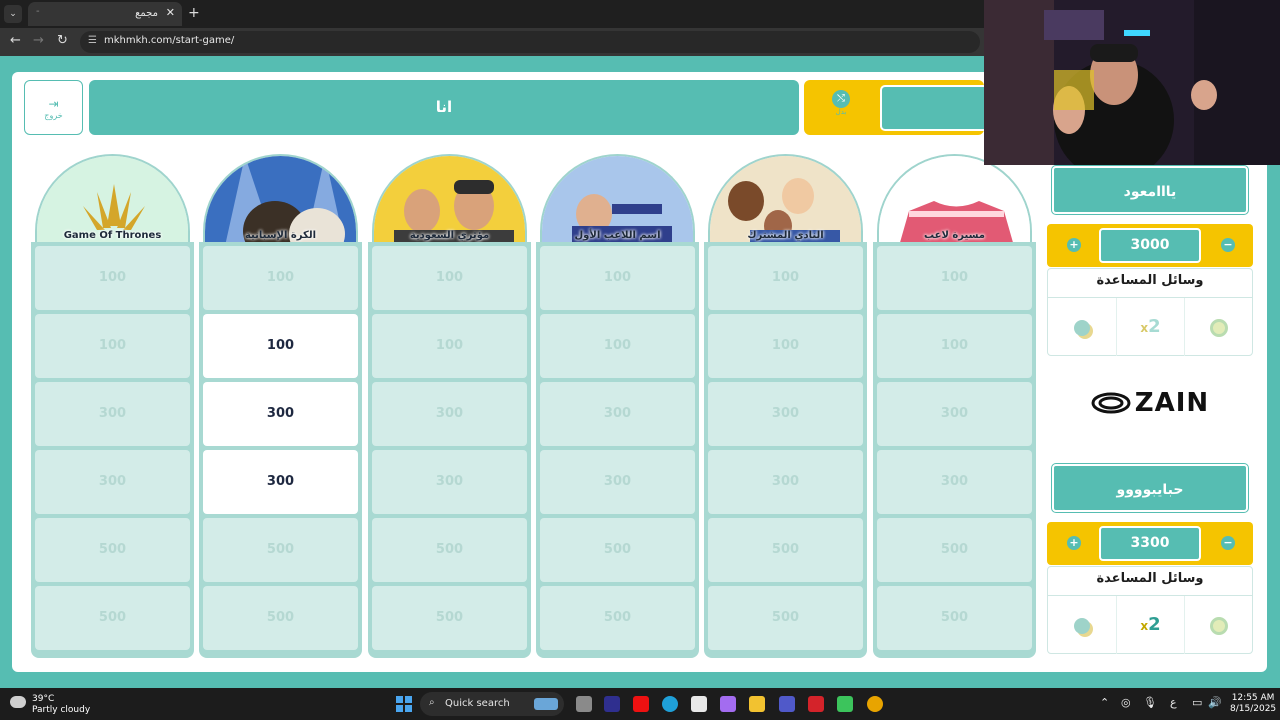  Describe the element at coordinates (894, 107) in the screenshot. I see `turn-control: ⤭ بدل` at that location.